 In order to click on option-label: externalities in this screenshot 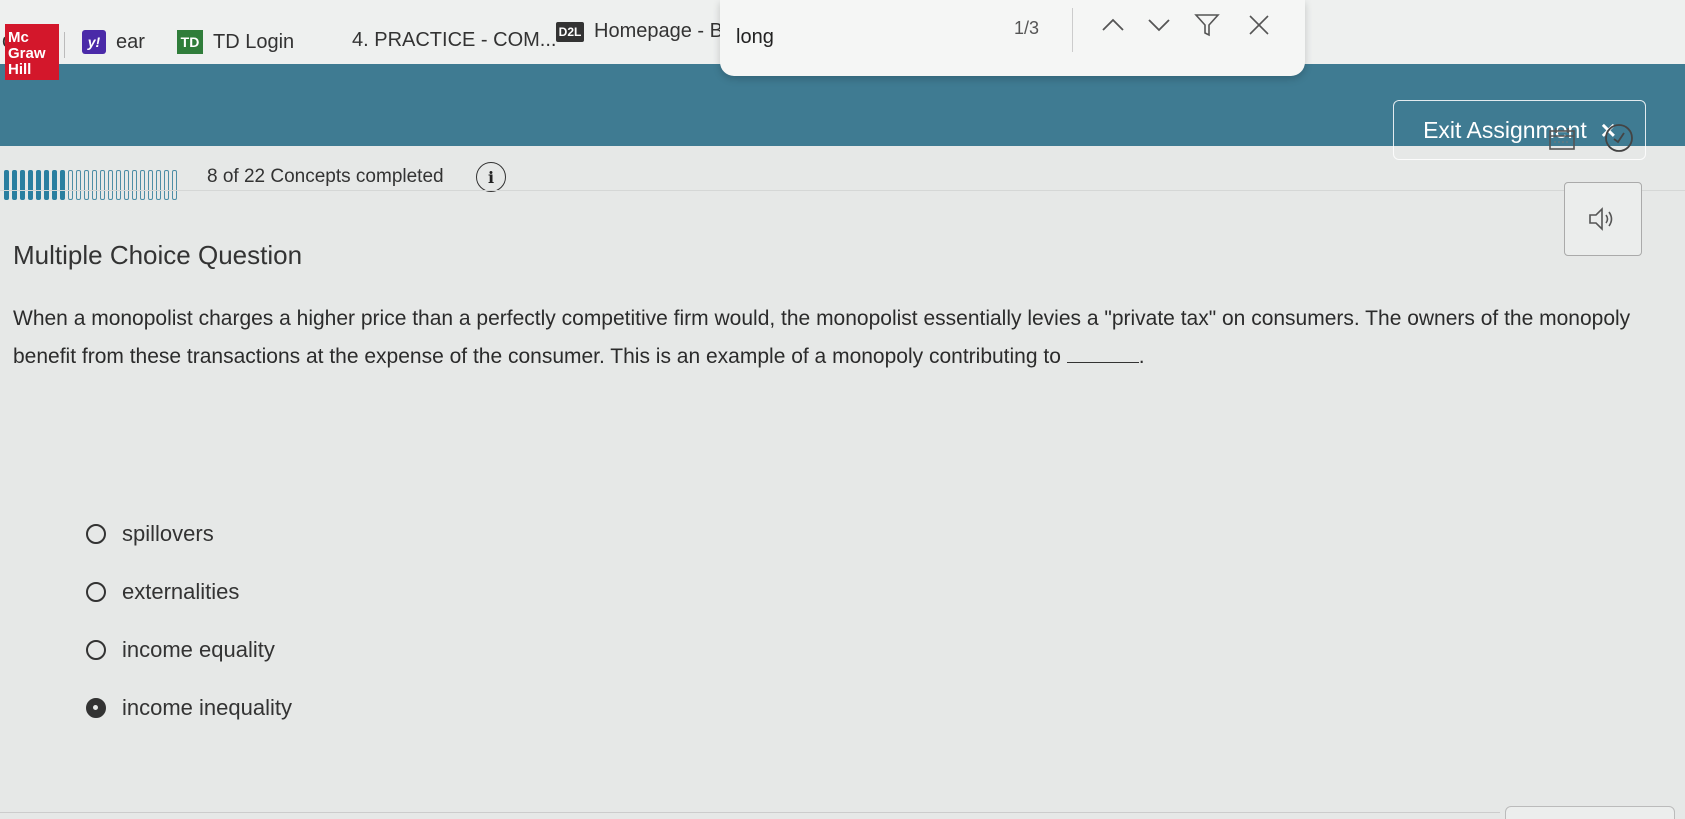, I will do `click(181, 591)`.